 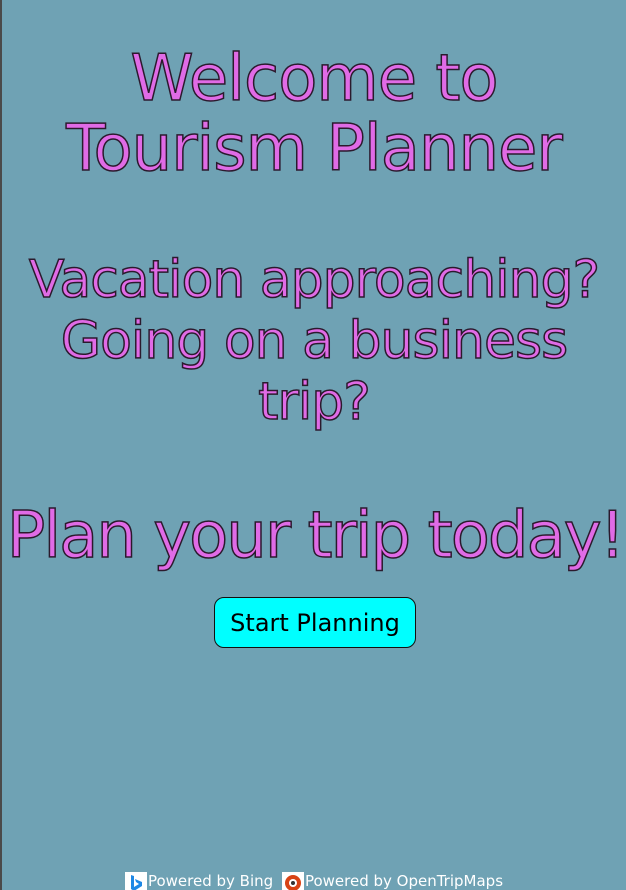 I want to click on opentripmaps-credit: Powered by OpenTripMaps, so click(x=392, y=881).